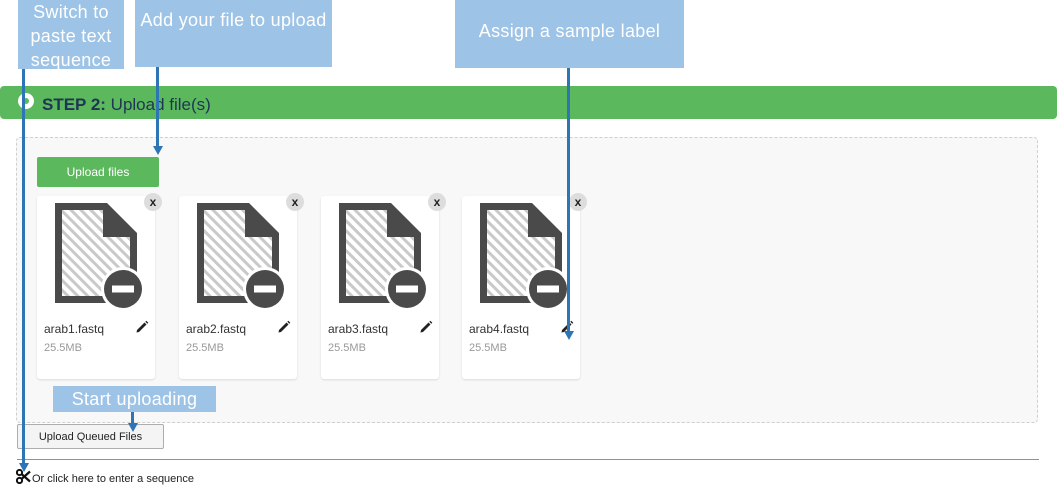 The height and width of the screenshot is (492, 1057). Describe the element at coordinates (528, 459) in the screenshot. I see `section-divider` at that location.